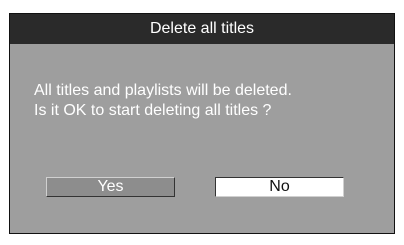 The height and width of the screenshot is (245, 404). What do you see at coordinates (279, 187) in the screenshot?
I see `no-button: No` at bounding box center [279, 187].